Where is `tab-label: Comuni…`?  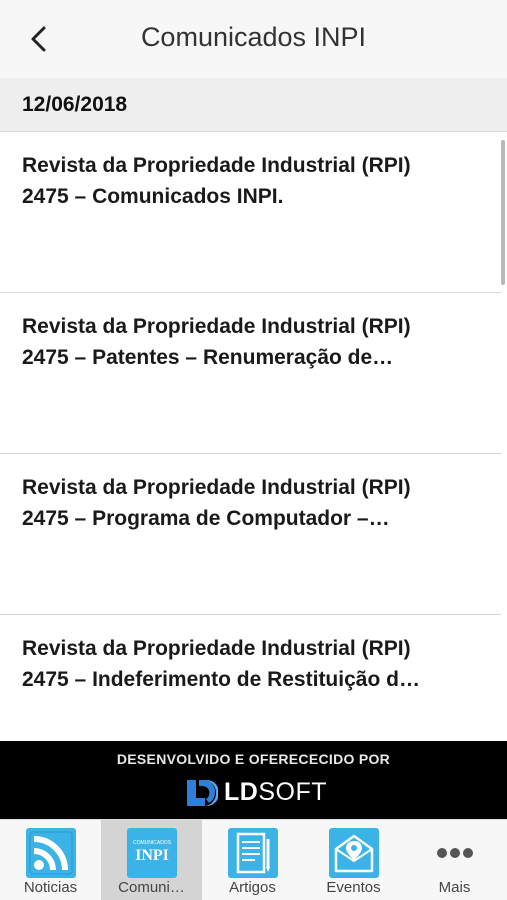
tab-label: Comuni… is located at coordinates (151, 887).